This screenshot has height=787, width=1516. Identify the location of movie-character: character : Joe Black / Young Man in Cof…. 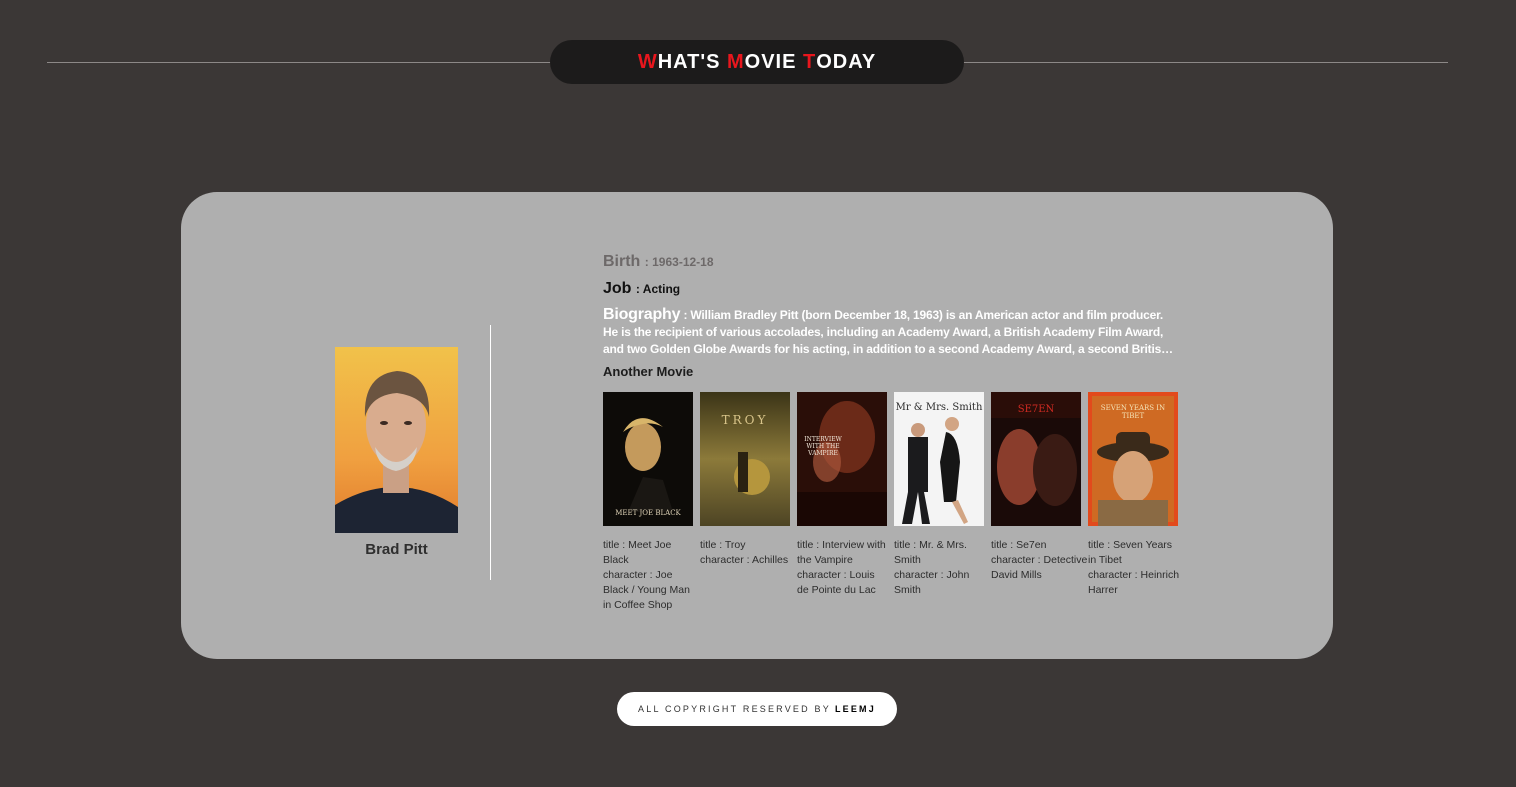
(648, 590).